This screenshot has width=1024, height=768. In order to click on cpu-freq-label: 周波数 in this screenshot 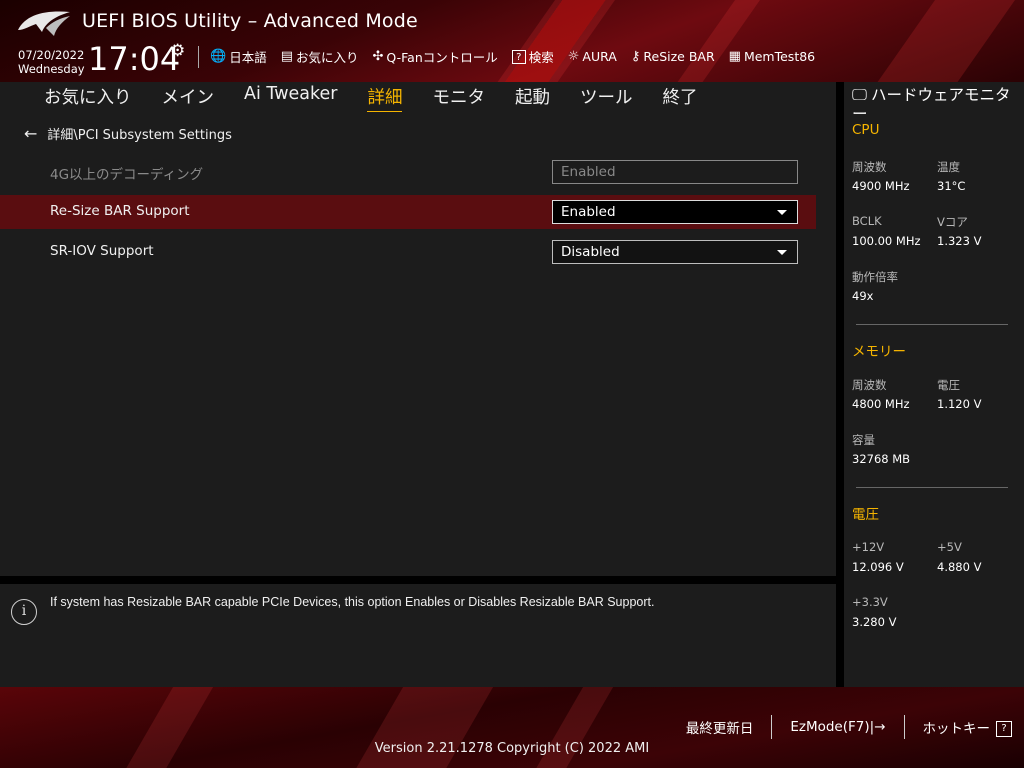, I will do `click(869, 167)`.